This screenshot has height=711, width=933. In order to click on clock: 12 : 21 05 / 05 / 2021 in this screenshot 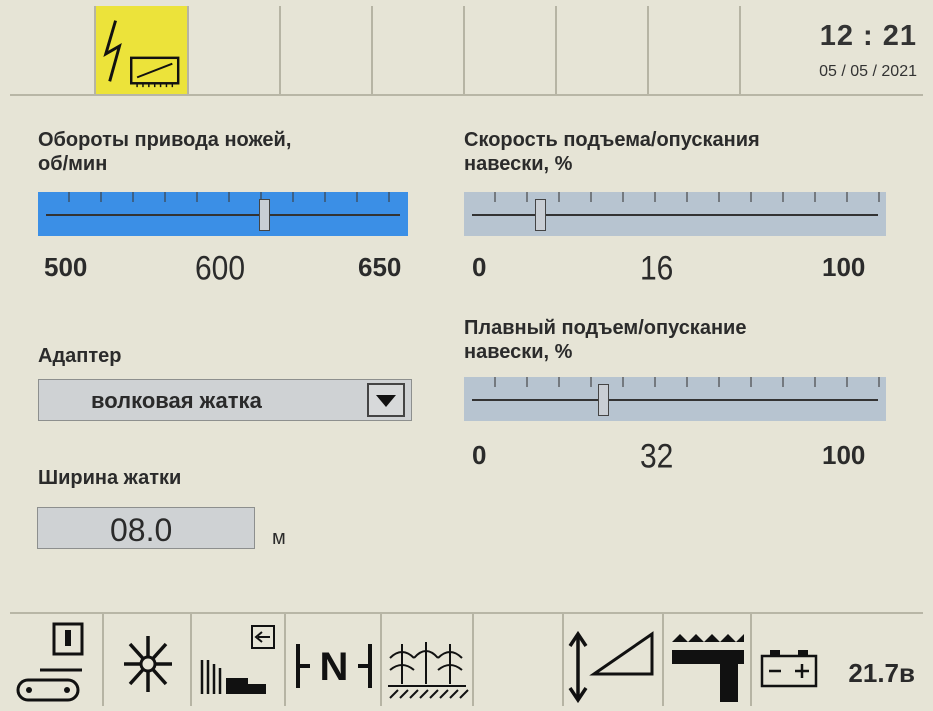, I will do `click(832, 50)`.